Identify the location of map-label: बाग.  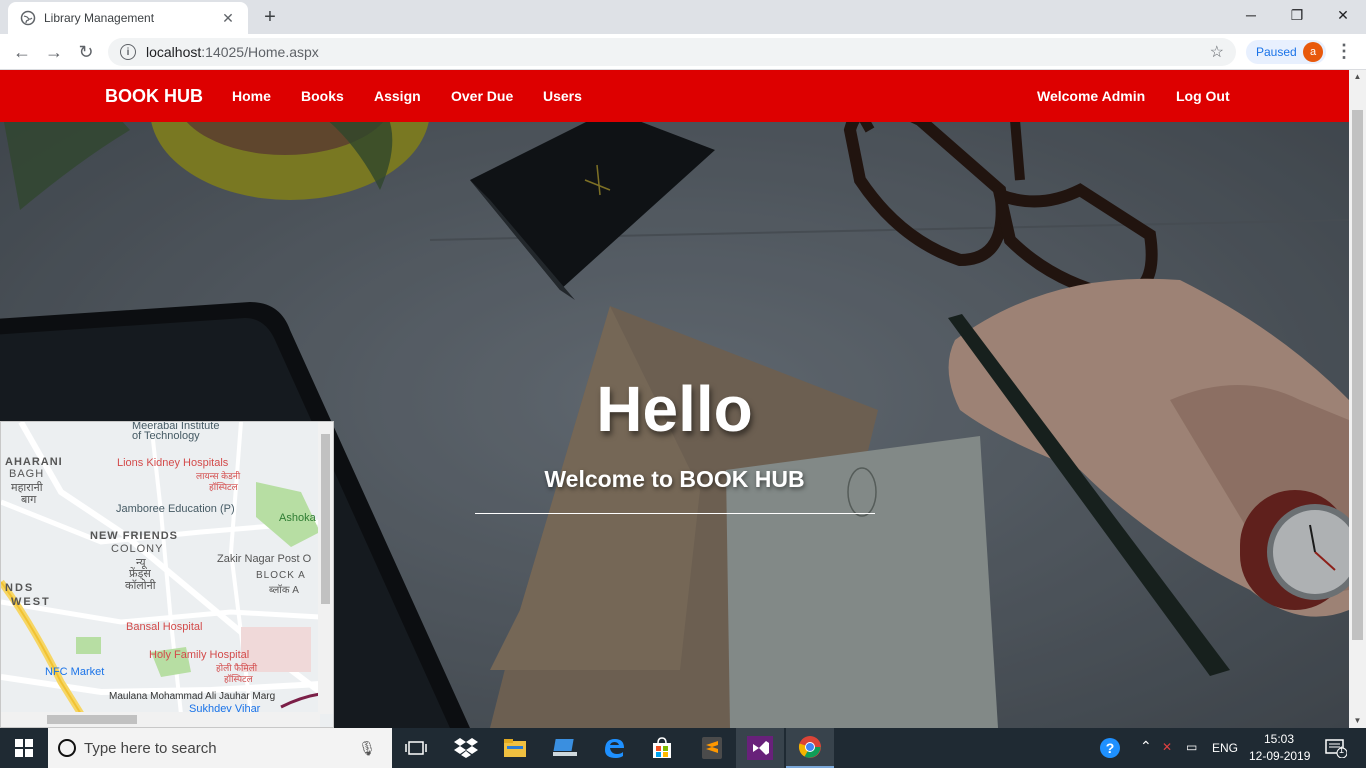
(29, 500).